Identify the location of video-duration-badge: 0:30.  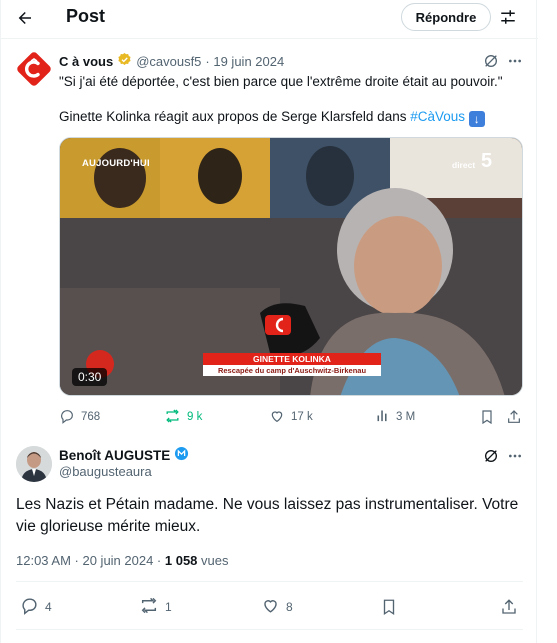
(90, 377).